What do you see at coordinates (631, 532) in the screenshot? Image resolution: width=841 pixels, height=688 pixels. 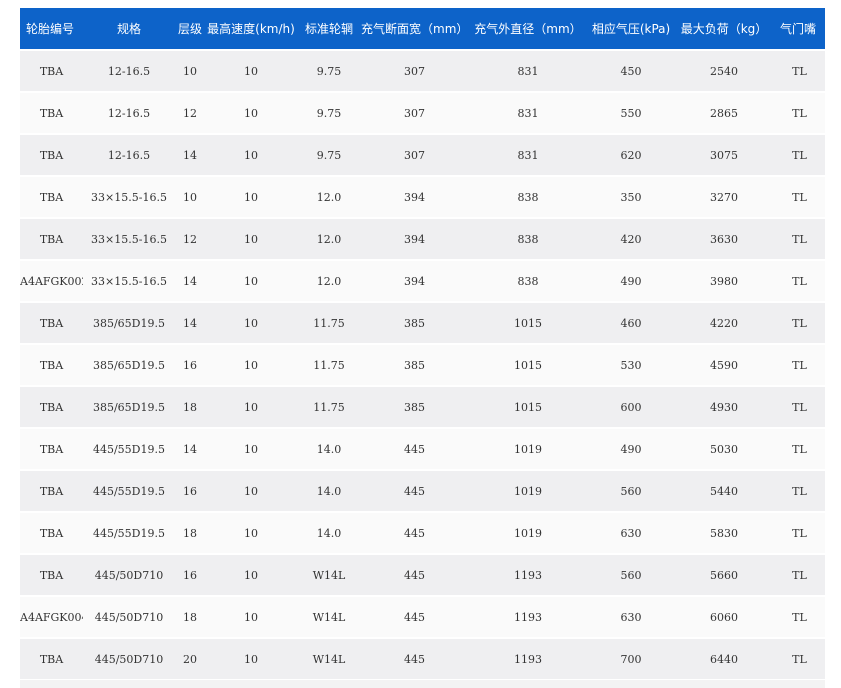 I see `cell-pressure: 630` at bounding box center [631, 532].